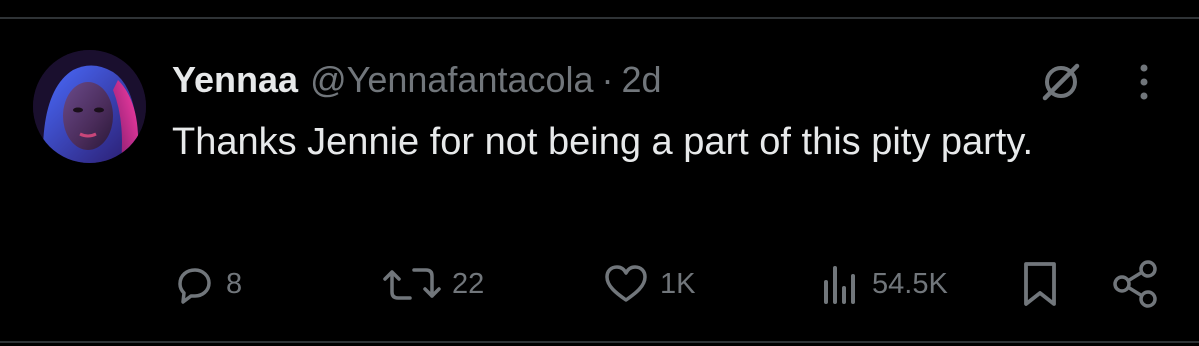 The image size is (1199, 346). Describe the element at coordinates (642, 80) in the screenshot. I see `timestamp: 2d` at that location.